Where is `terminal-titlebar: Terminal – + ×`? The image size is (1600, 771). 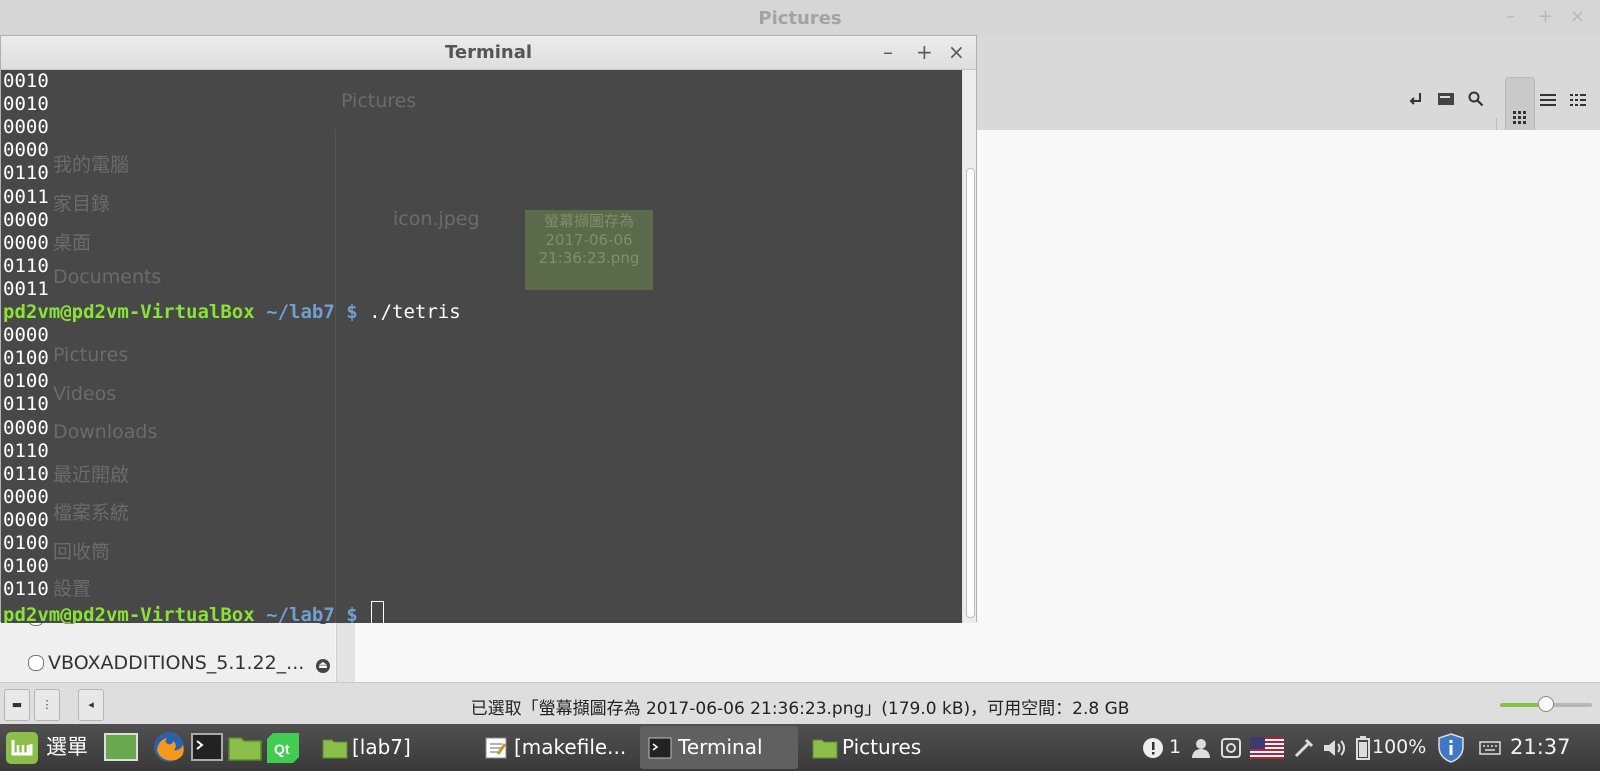
terminal-titlebar: Terminal – + × is located at coordinates (488, 53).